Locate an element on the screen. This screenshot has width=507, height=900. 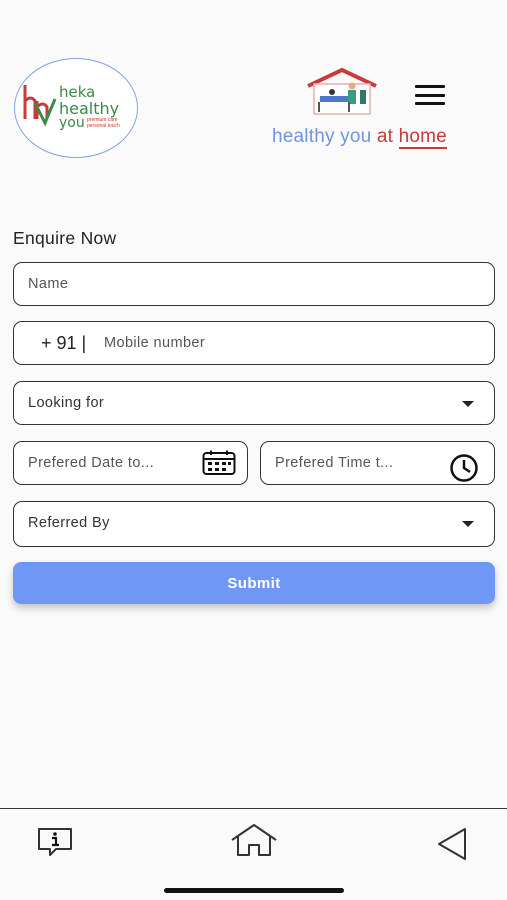
home-indicator is located at coordinates (254, 890).